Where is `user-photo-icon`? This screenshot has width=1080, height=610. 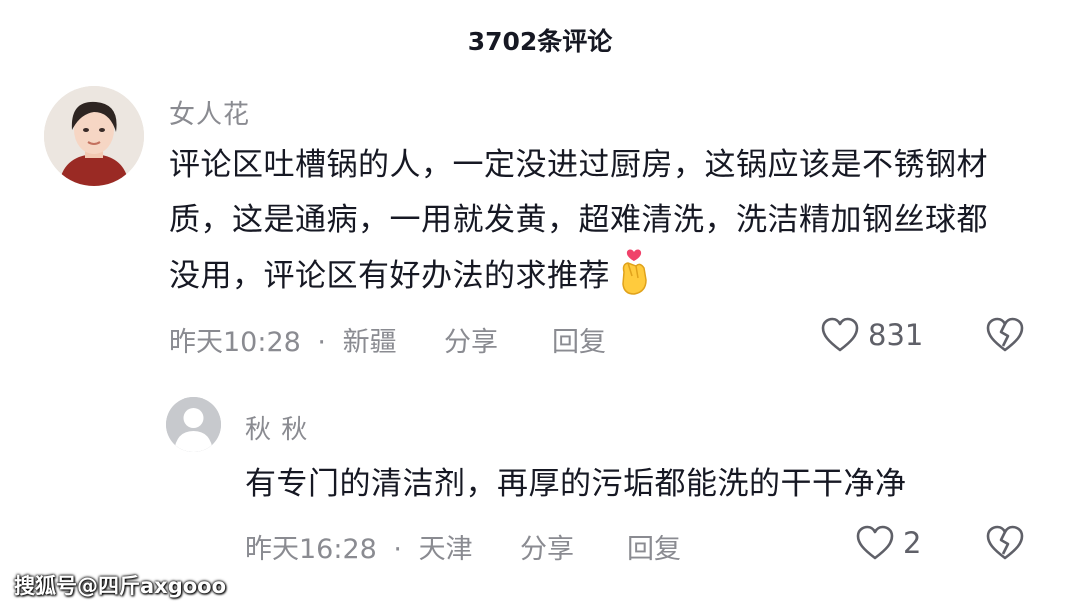 user-photo-icon is located at coordinates (94, 136).